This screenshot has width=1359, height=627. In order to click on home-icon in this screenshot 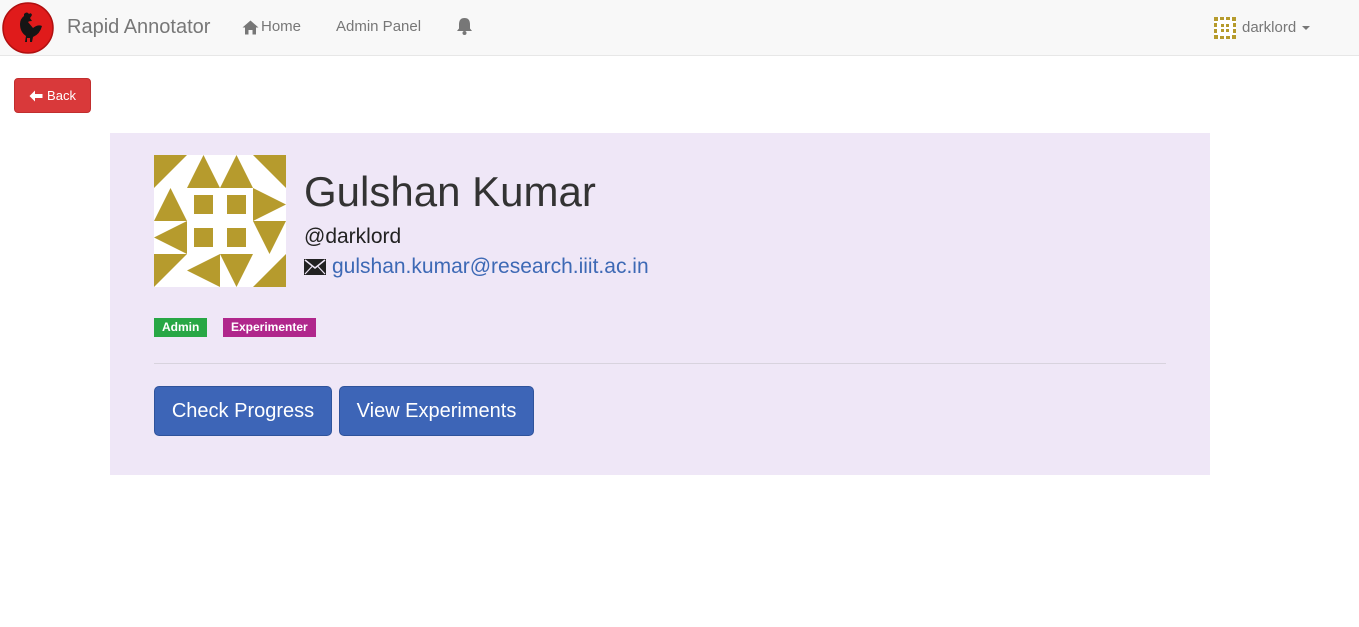, I will do `click(250, 27)`.